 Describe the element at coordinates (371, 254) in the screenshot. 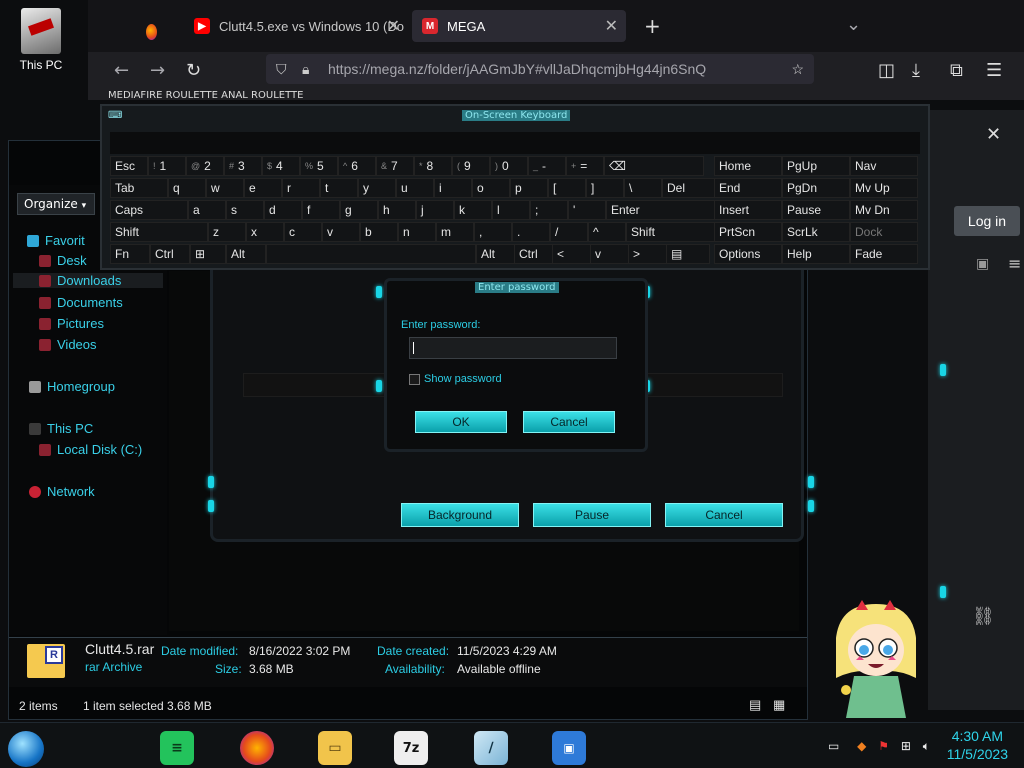

I see `key-space` at that location.